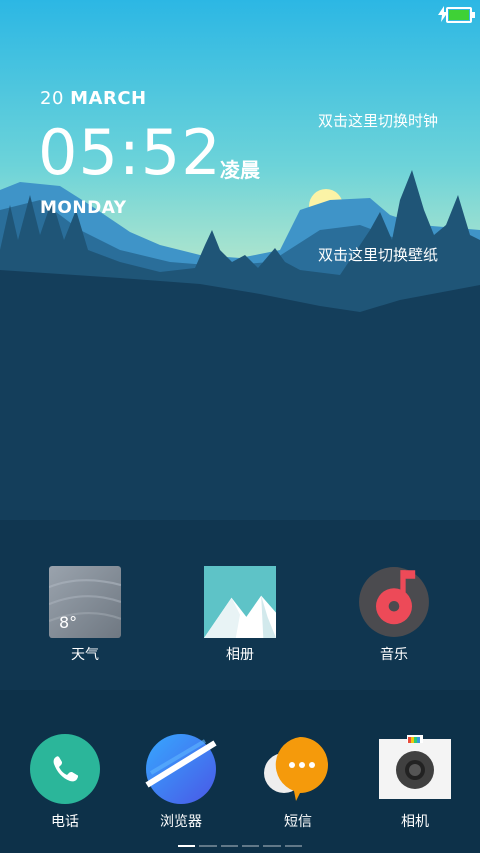  Describe the element at coordinates (65, 769) in the screenshot. I see `phone-icon` at that location.